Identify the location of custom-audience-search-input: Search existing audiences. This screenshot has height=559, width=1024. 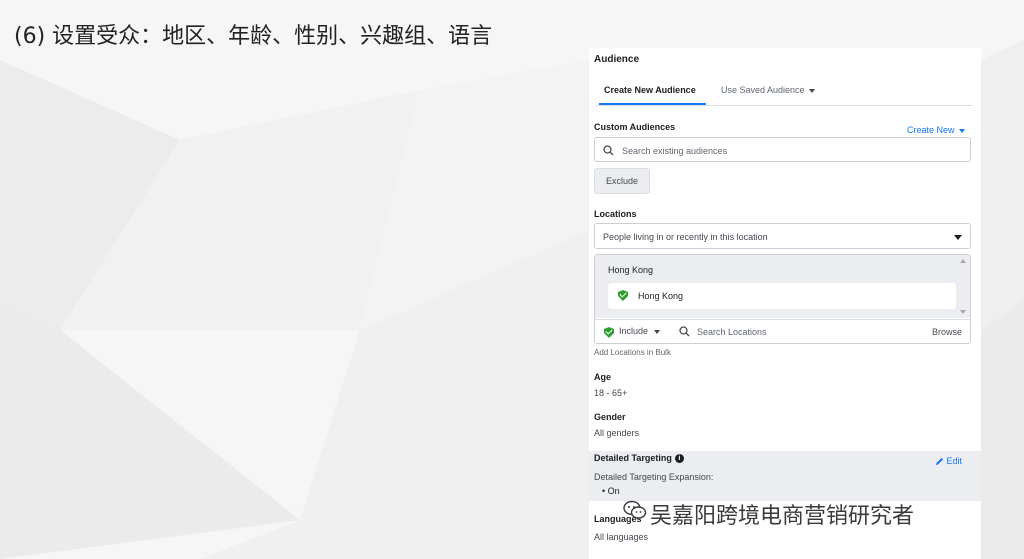
(782, 149).